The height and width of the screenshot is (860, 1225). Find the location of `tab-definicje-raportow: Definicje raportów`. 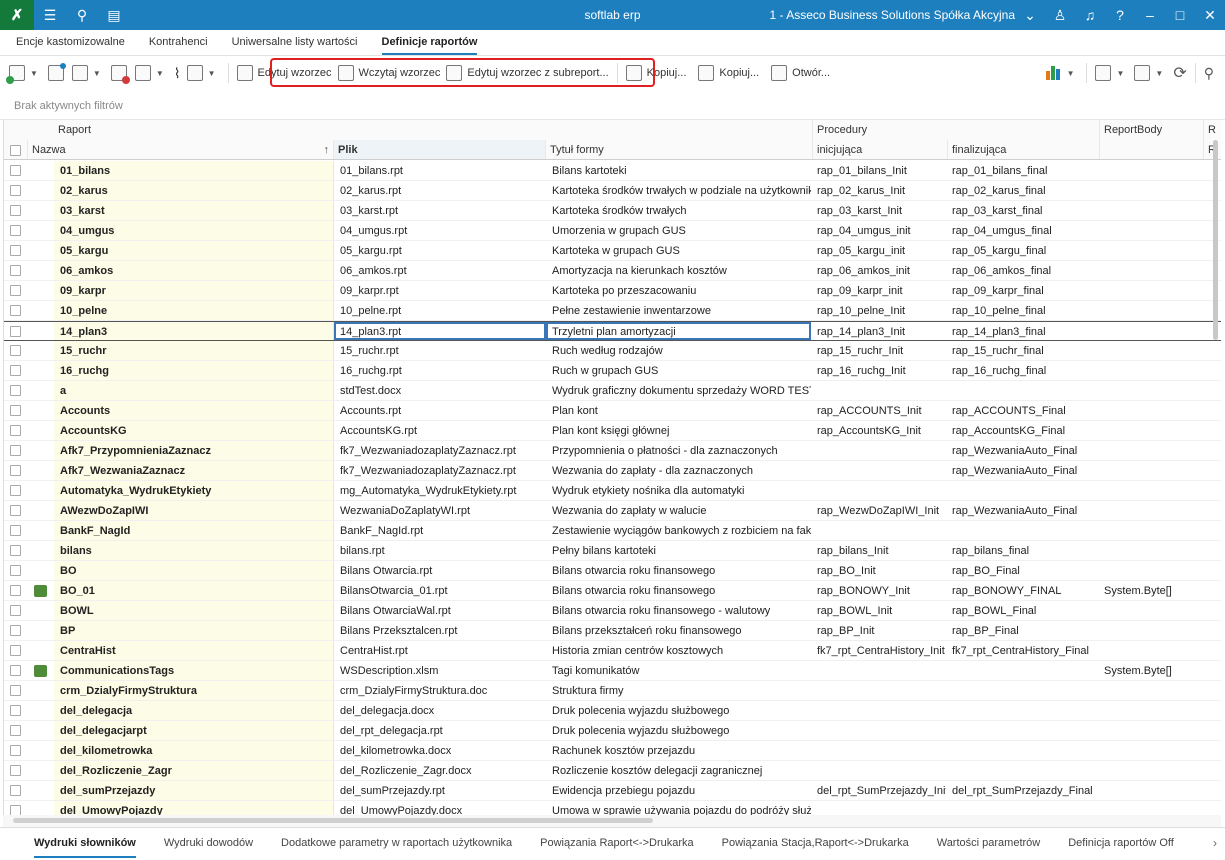

tab-definicje-raportow: Definicje raportów is located at coordinates (430, 42).